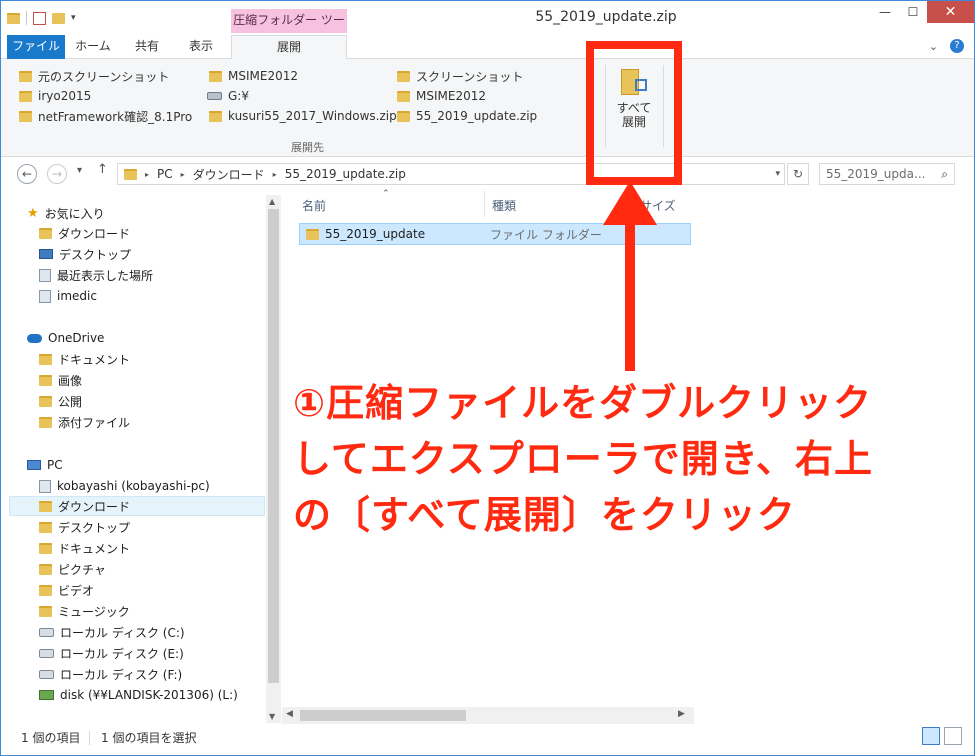  I want to click on destination-item: スクリーンショット, so click(460, 76).